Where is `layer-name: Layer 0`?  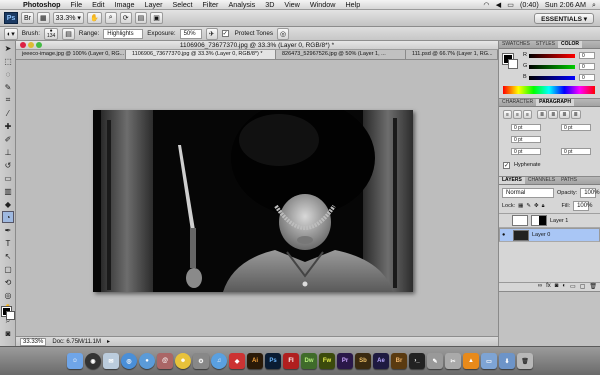
layer-name: Layer 0 is located at coordinates (541, 235).